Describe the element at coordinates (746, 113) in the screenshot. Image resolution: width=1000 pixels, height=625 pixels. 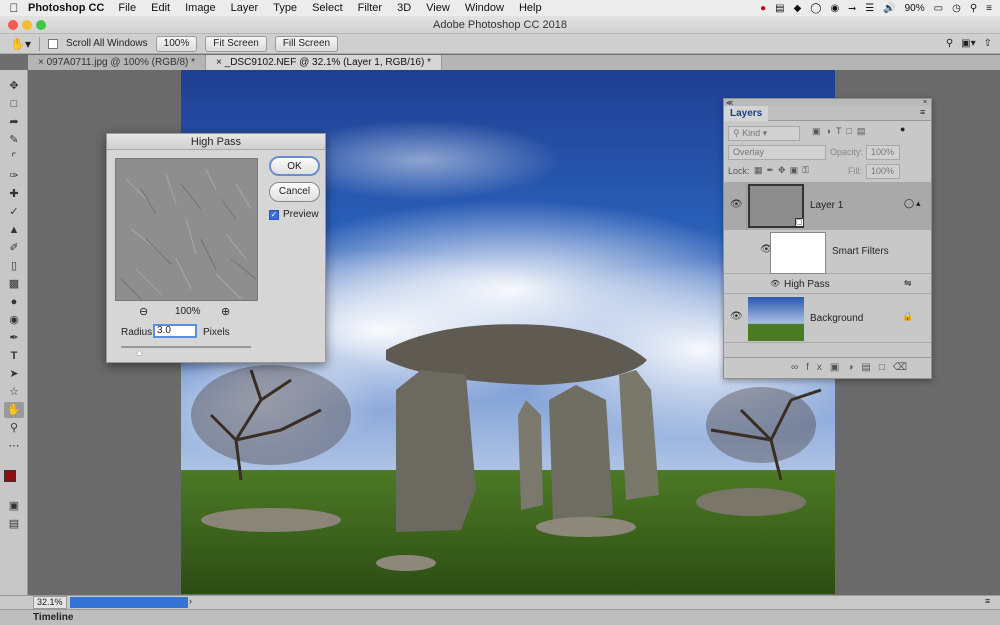
I see `layers-tab: Layers` at that location.